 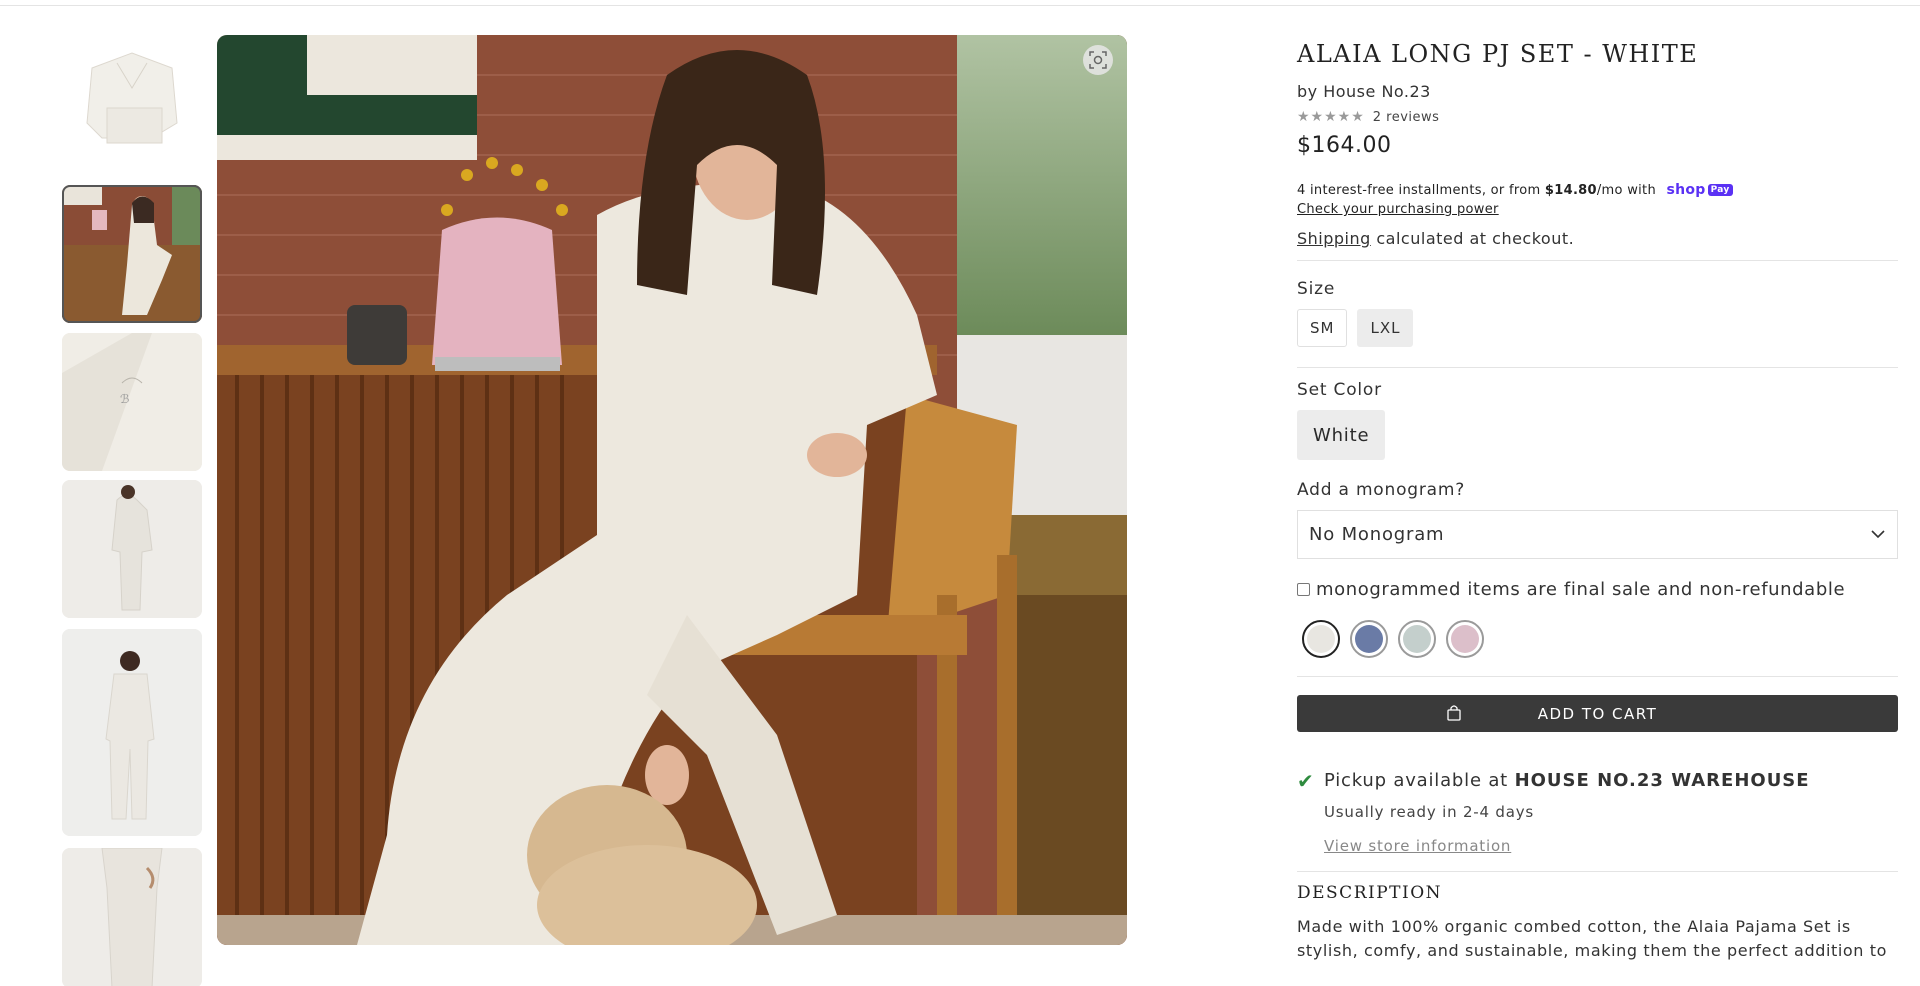 I want to click on swatch-gray, so click(x=1417, y=639).